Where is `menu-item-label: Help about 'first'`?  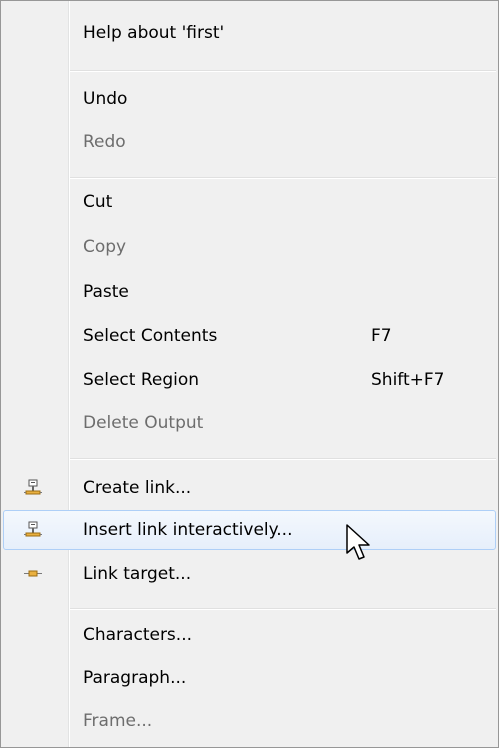 menu-item-label: Help about 'first' is located at coordinates (154, 33).